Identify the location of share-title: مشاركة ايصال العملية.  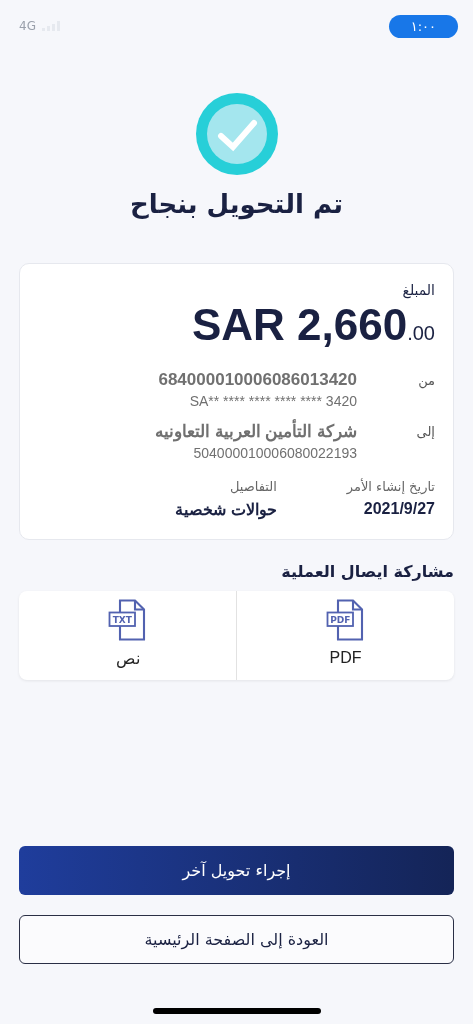
(367, 571).